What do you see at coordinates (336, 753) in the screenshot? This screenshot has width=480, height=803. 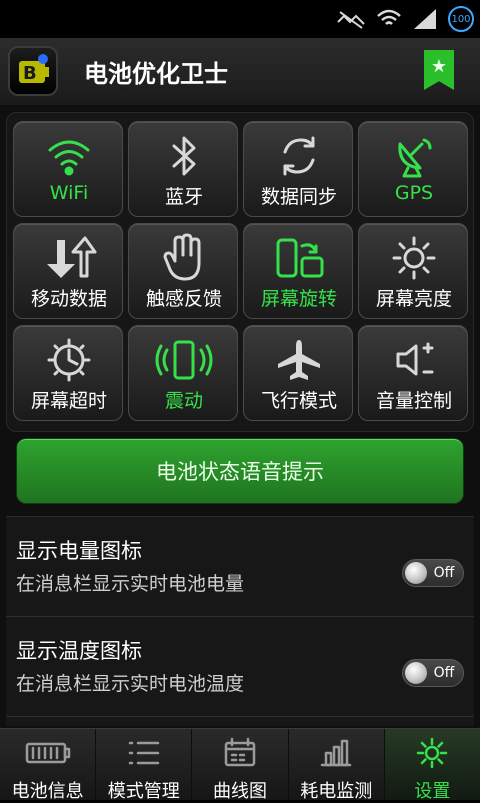 I see `bar-chart-icon` at bounding box center [336, 753].